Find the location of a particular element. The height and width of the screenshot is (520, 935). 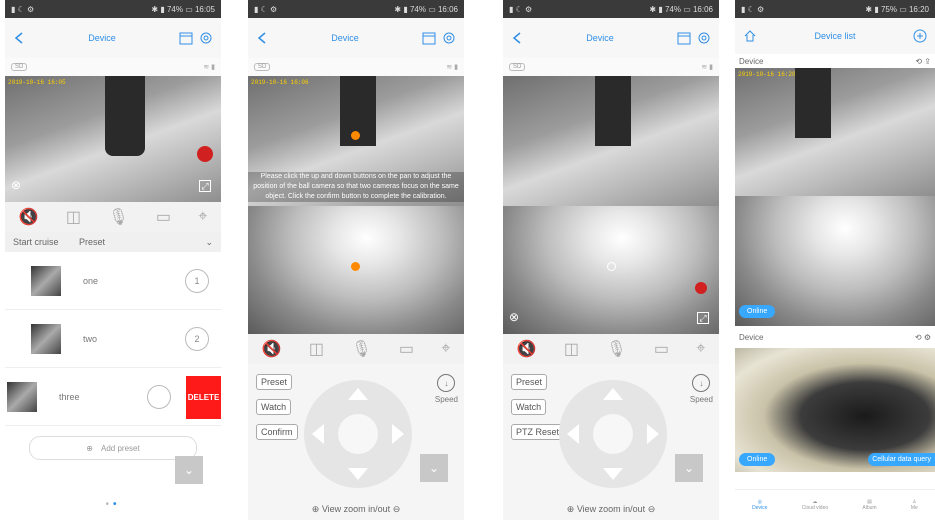

gear-icon: ⚙ is located at coordinates (927, 337).